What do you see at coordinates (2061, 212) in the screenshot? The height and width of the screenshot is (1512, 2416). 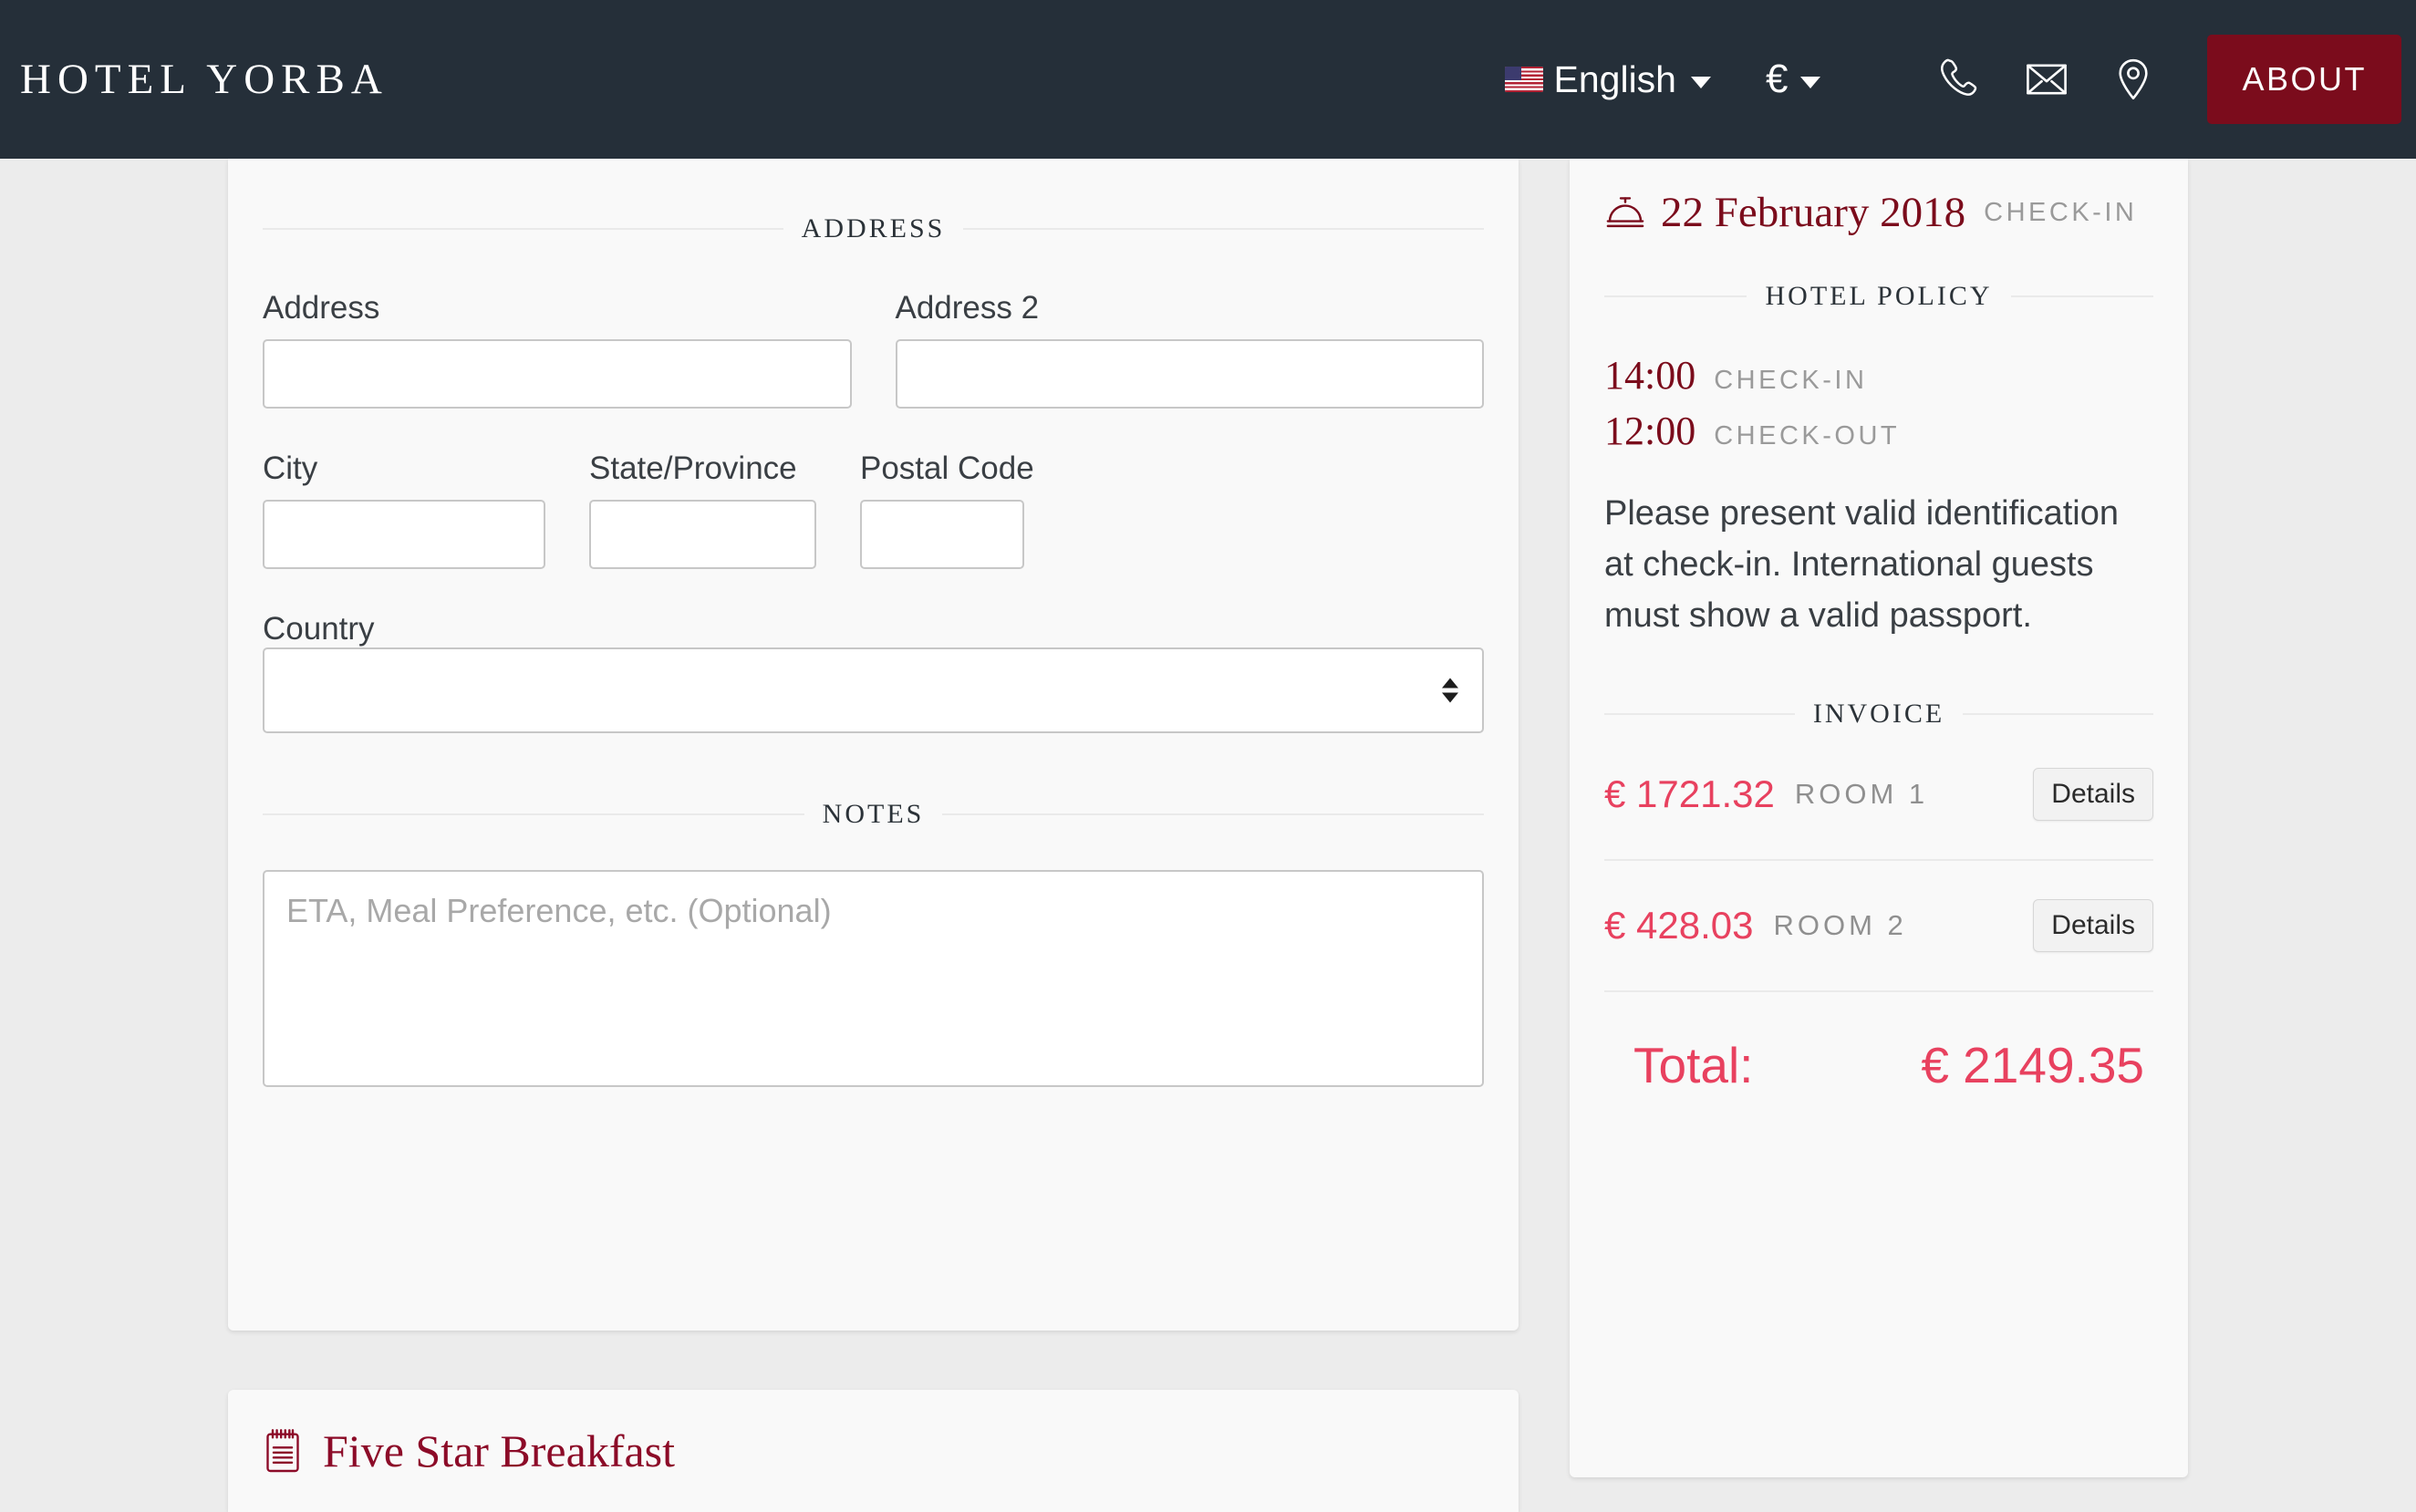 I see `checkin-date-tag: CHECK-IN` at bounding box center [2061, 212].